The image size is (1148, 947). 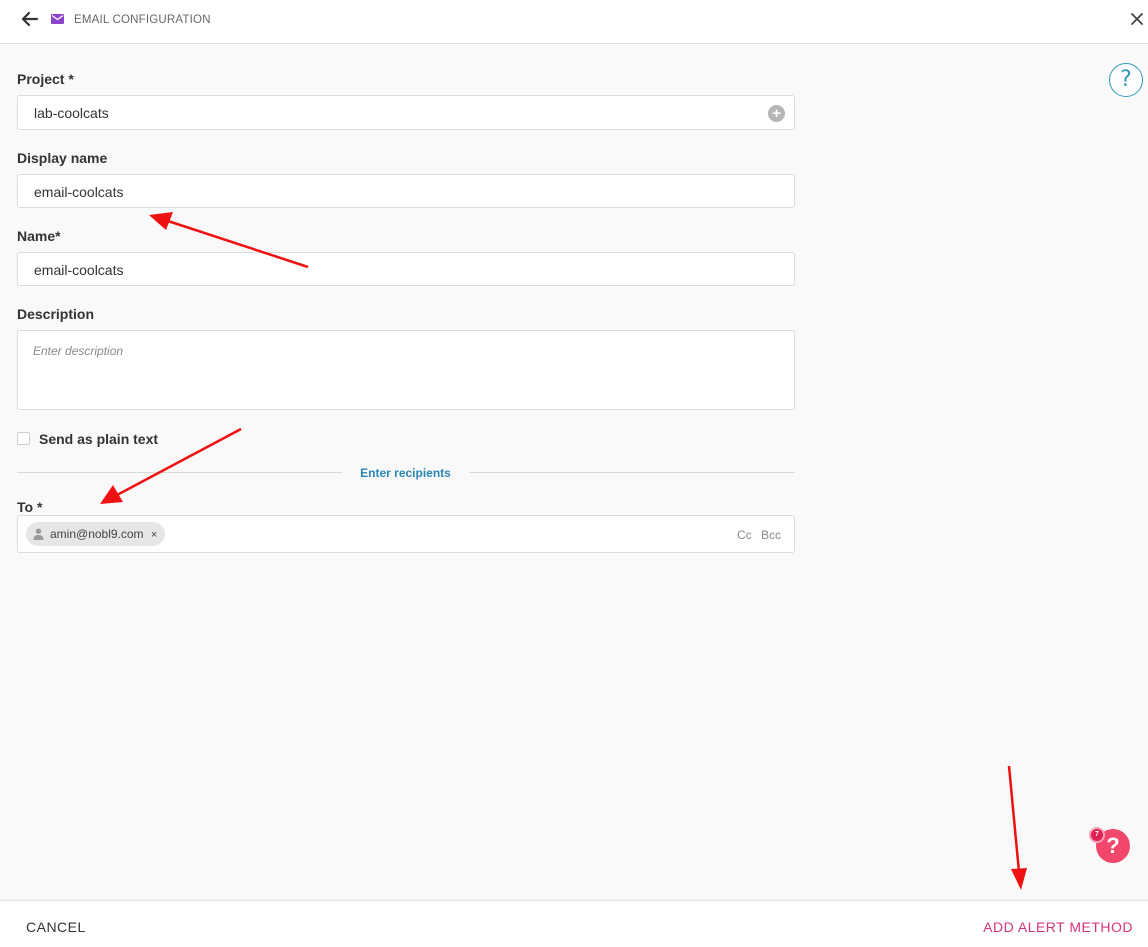 I want to click on name-label: Name*, so click(x=39, y=236).